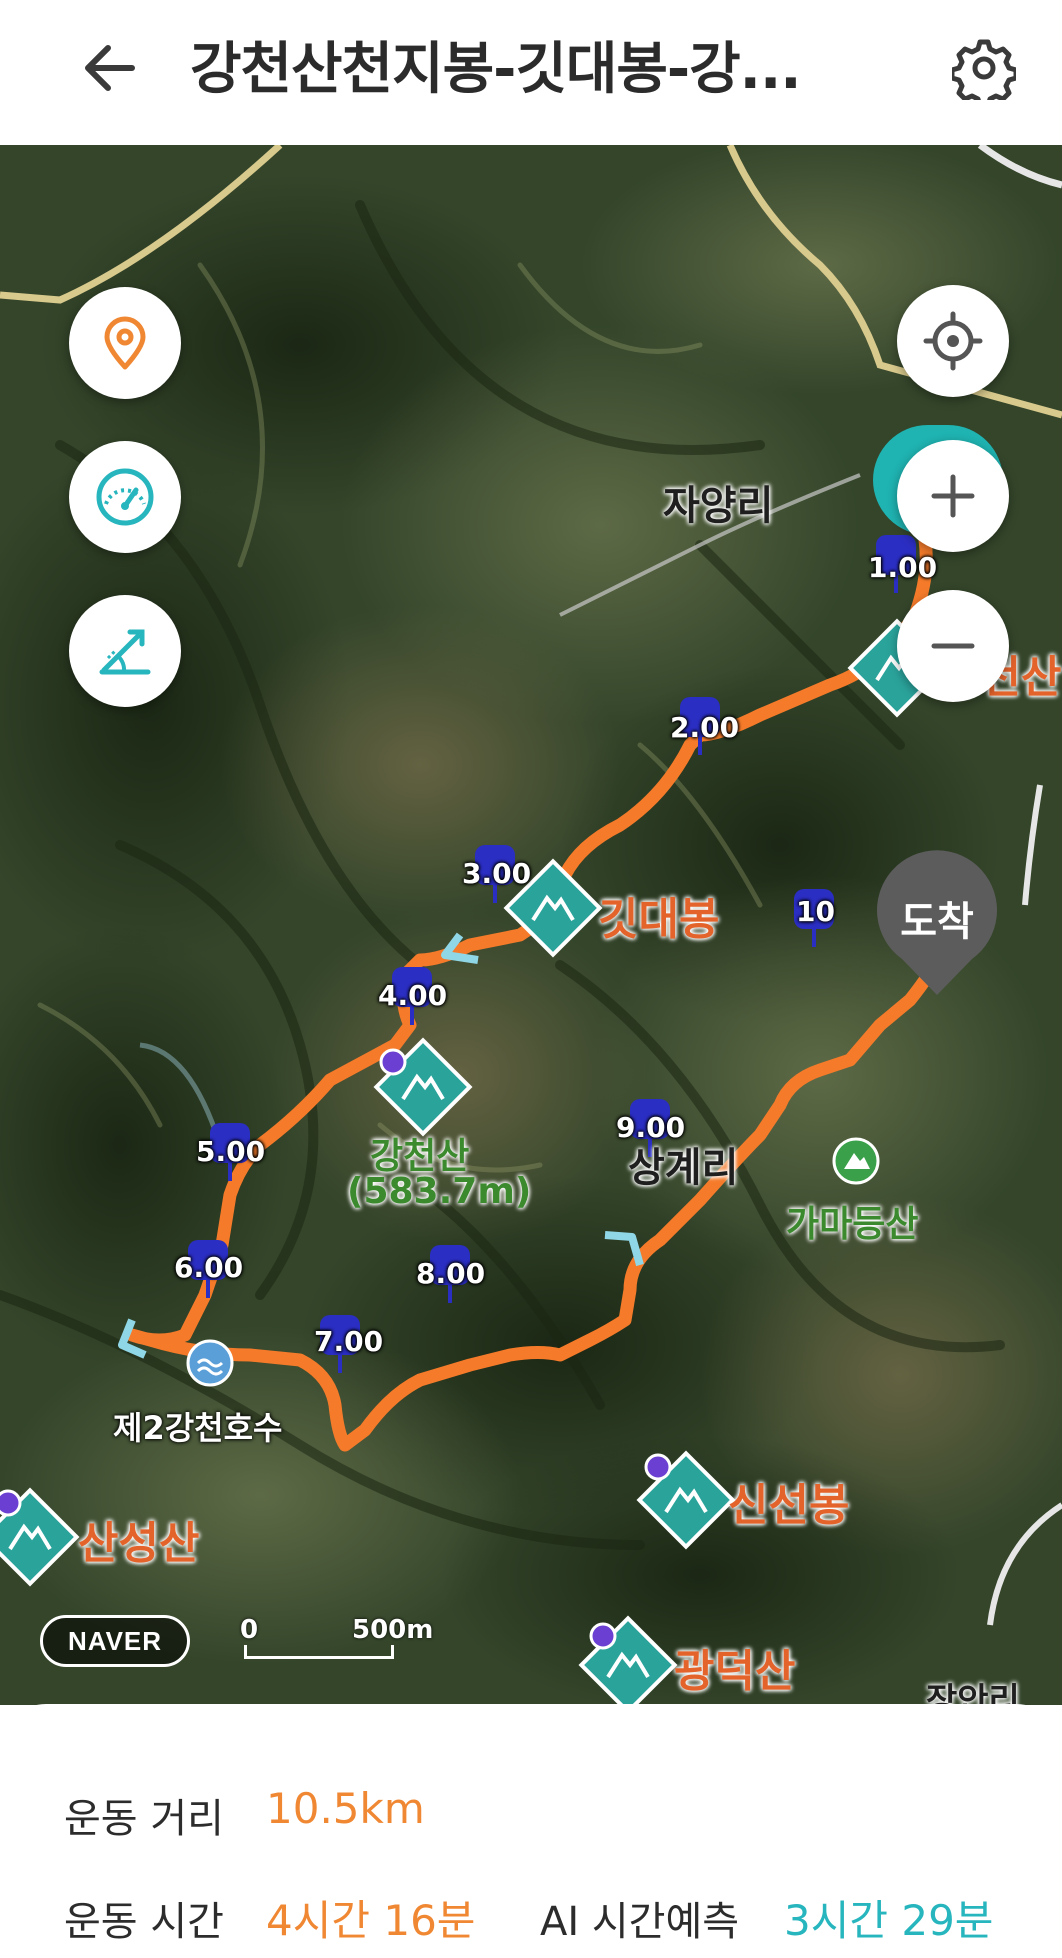  I want to click on gear-icon, so click(984, 69).